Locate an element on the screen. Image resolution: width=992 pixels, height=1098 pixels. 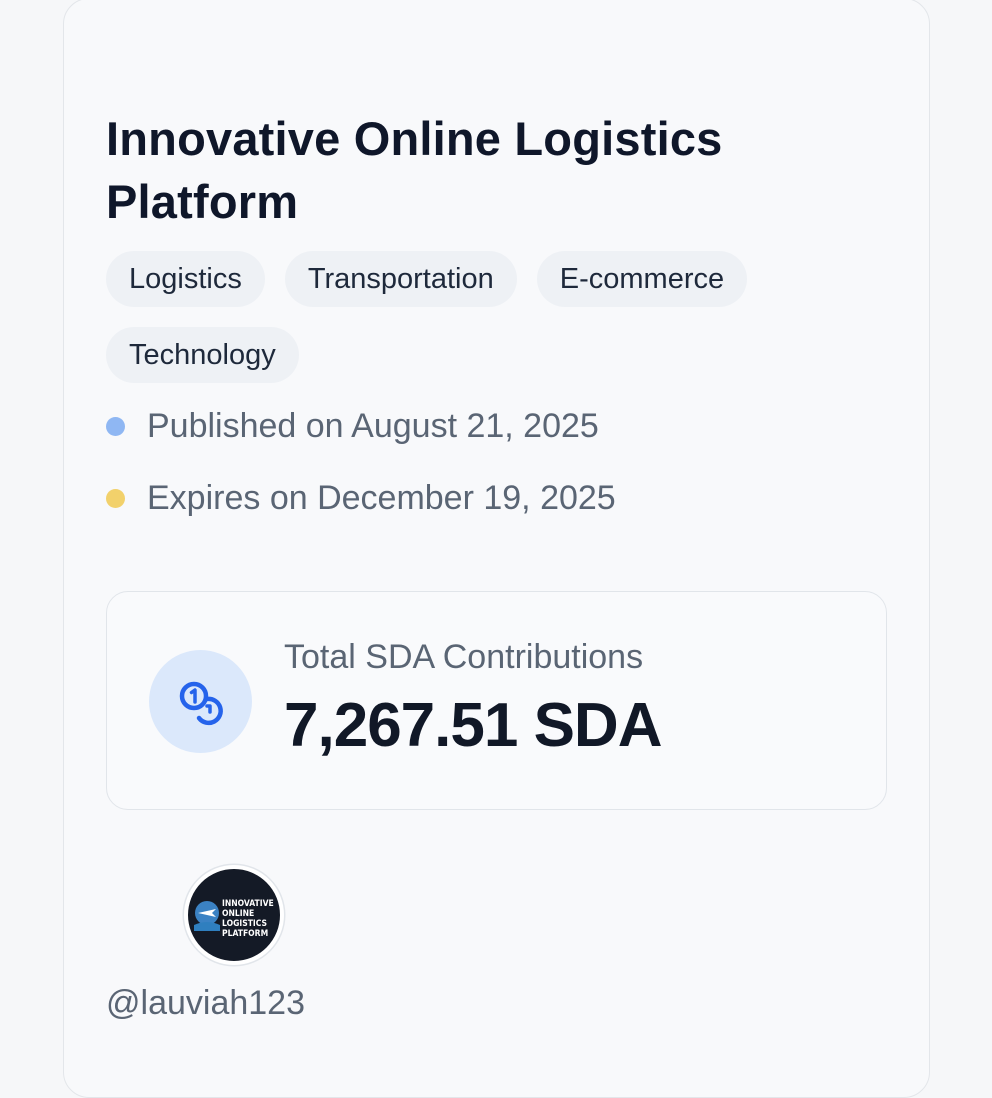
coins-icon-wrapper is located at coordinates (200, 701).